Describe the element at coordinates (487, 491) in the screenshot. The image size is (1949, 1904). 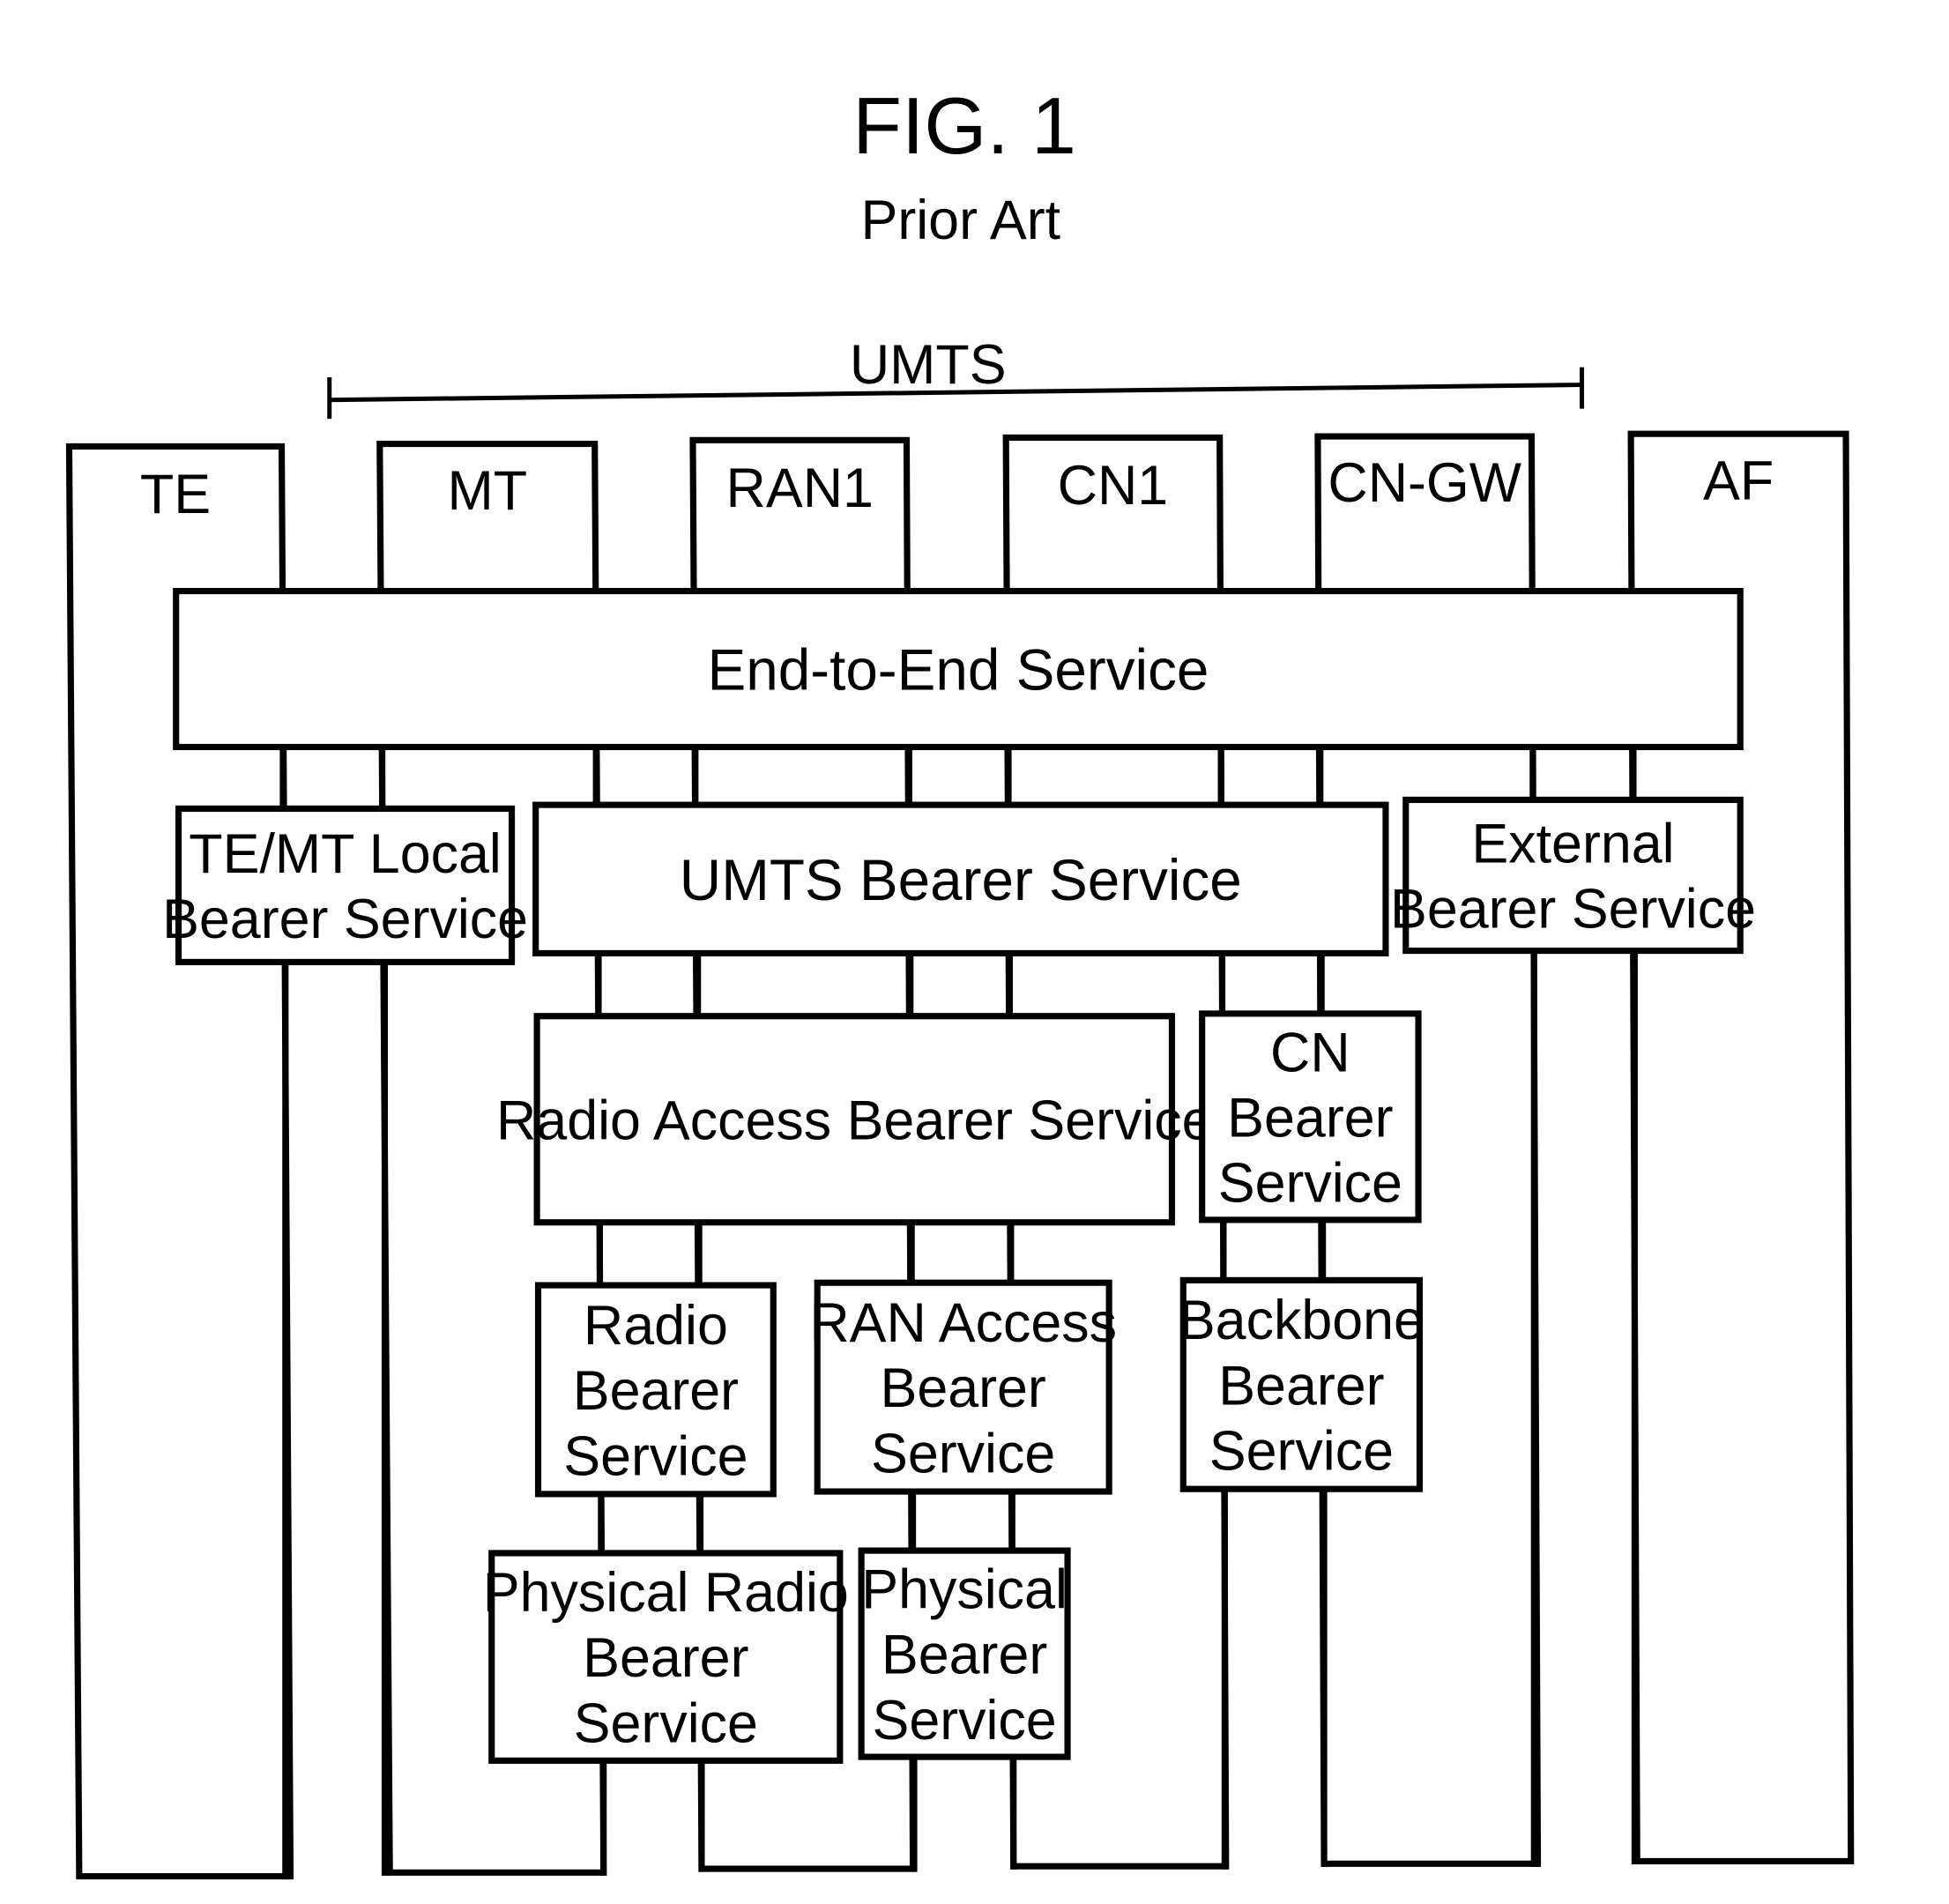
I see `column-label-mt: MT` at that location.